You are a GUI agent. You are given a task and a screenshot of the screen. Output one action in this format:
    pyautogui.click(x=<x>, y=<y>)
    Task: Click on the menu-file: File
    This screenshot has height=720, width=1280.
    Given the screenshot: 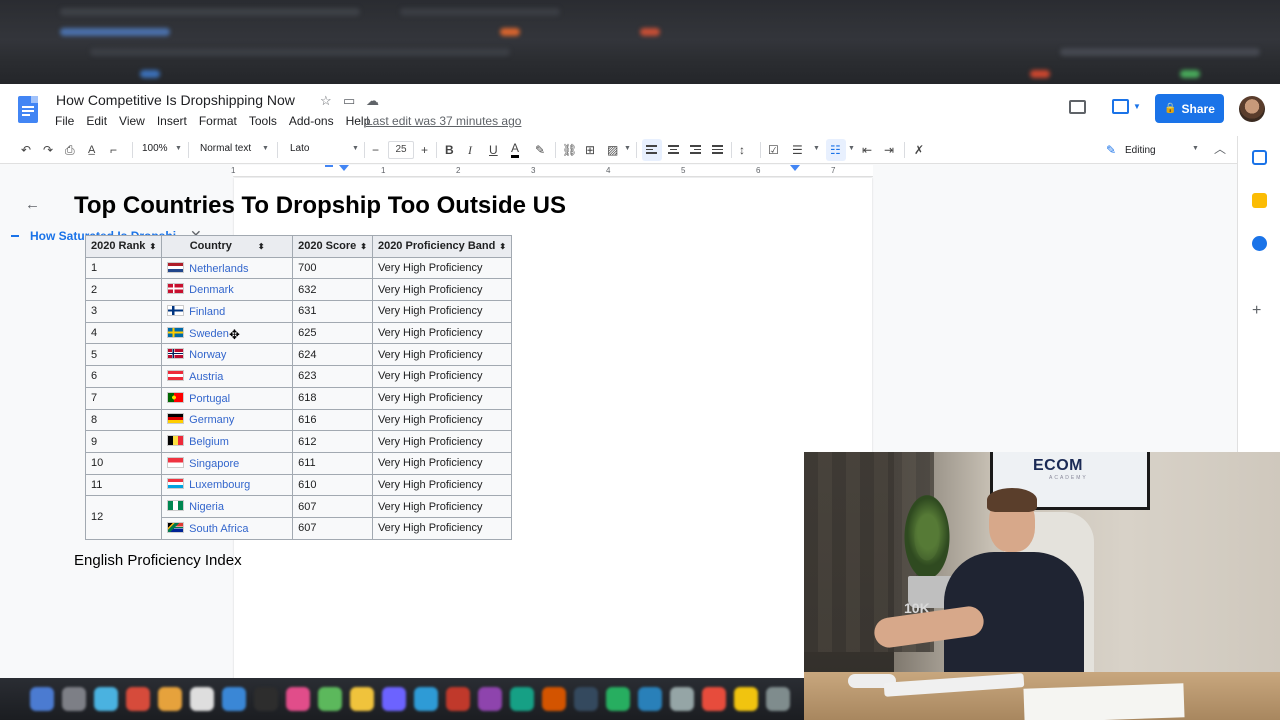 What is the action you would take?
    pyautogui.click(x=67, y=121)
    